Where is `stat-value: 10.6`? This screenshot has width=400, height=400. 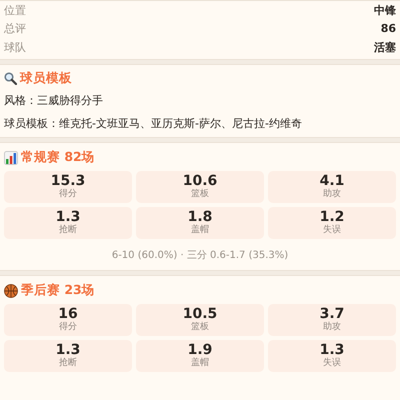 stat-value: 10.6 is located at coordinates (200, 181).